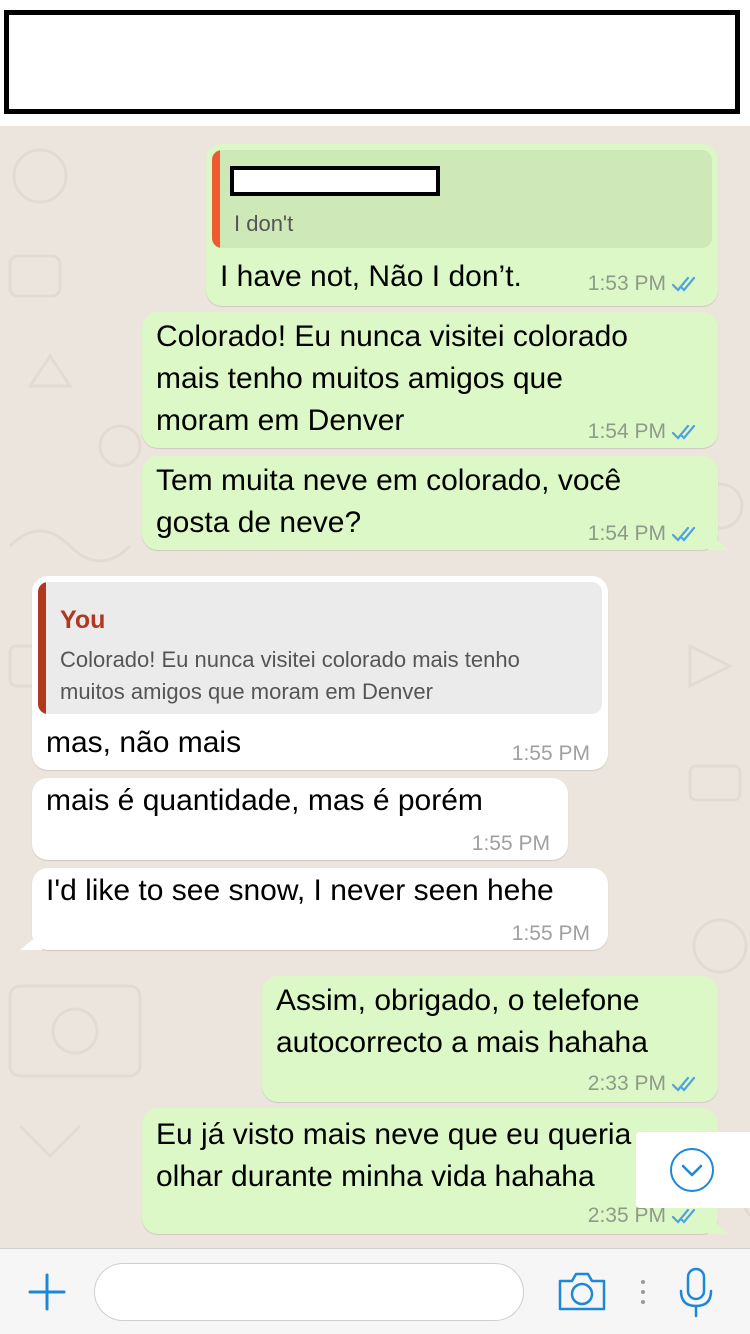  Describe the element at coordinates (144, 742) in the screenshot. I see `message-text: mas, não mais` at that location.